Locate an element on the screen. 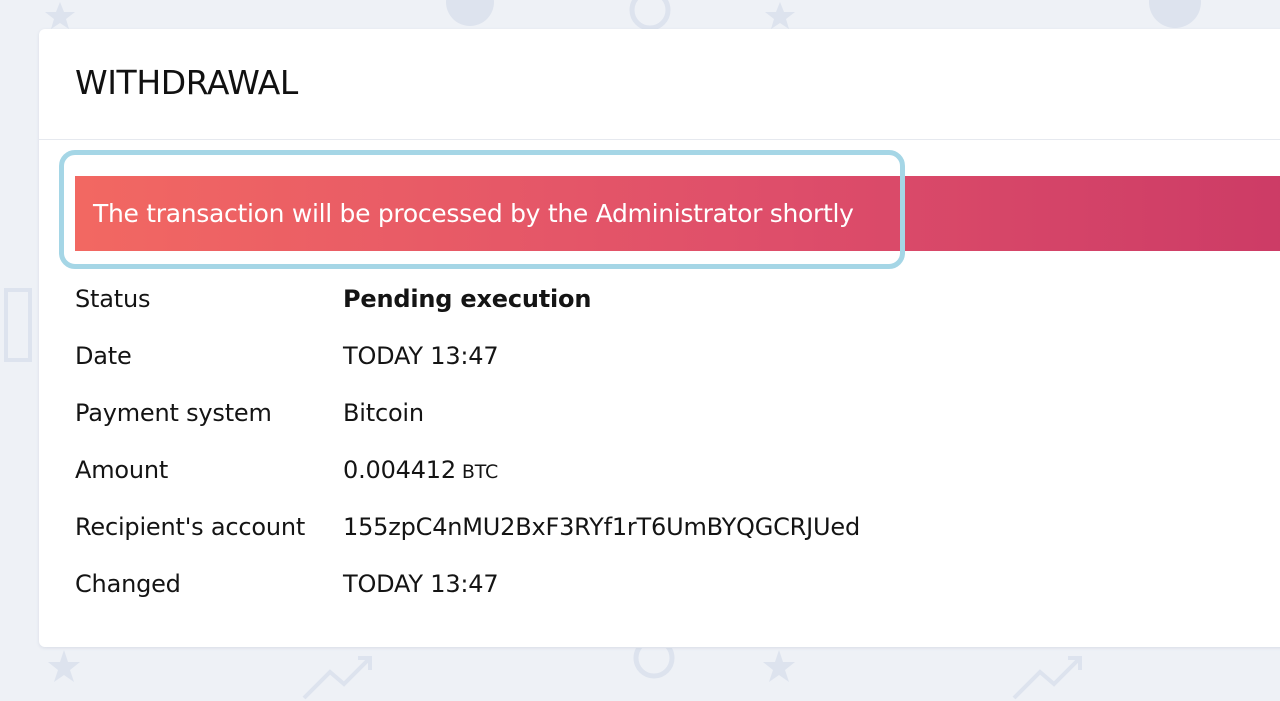  changed-label: Changed is located at coordinates (128, 584).